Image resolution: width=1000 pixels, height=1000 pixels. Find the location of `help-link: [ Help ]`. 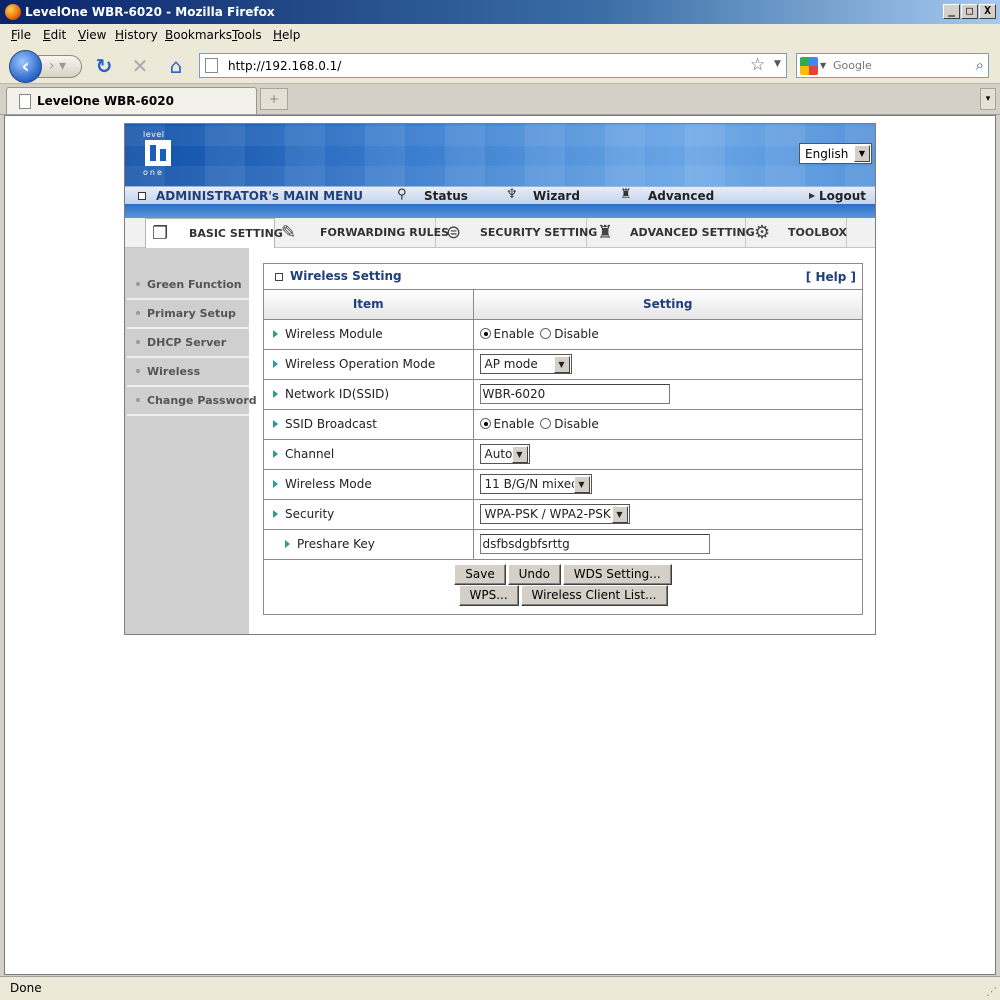

help-link: [ Help ] is located at coordinates (831, 277).